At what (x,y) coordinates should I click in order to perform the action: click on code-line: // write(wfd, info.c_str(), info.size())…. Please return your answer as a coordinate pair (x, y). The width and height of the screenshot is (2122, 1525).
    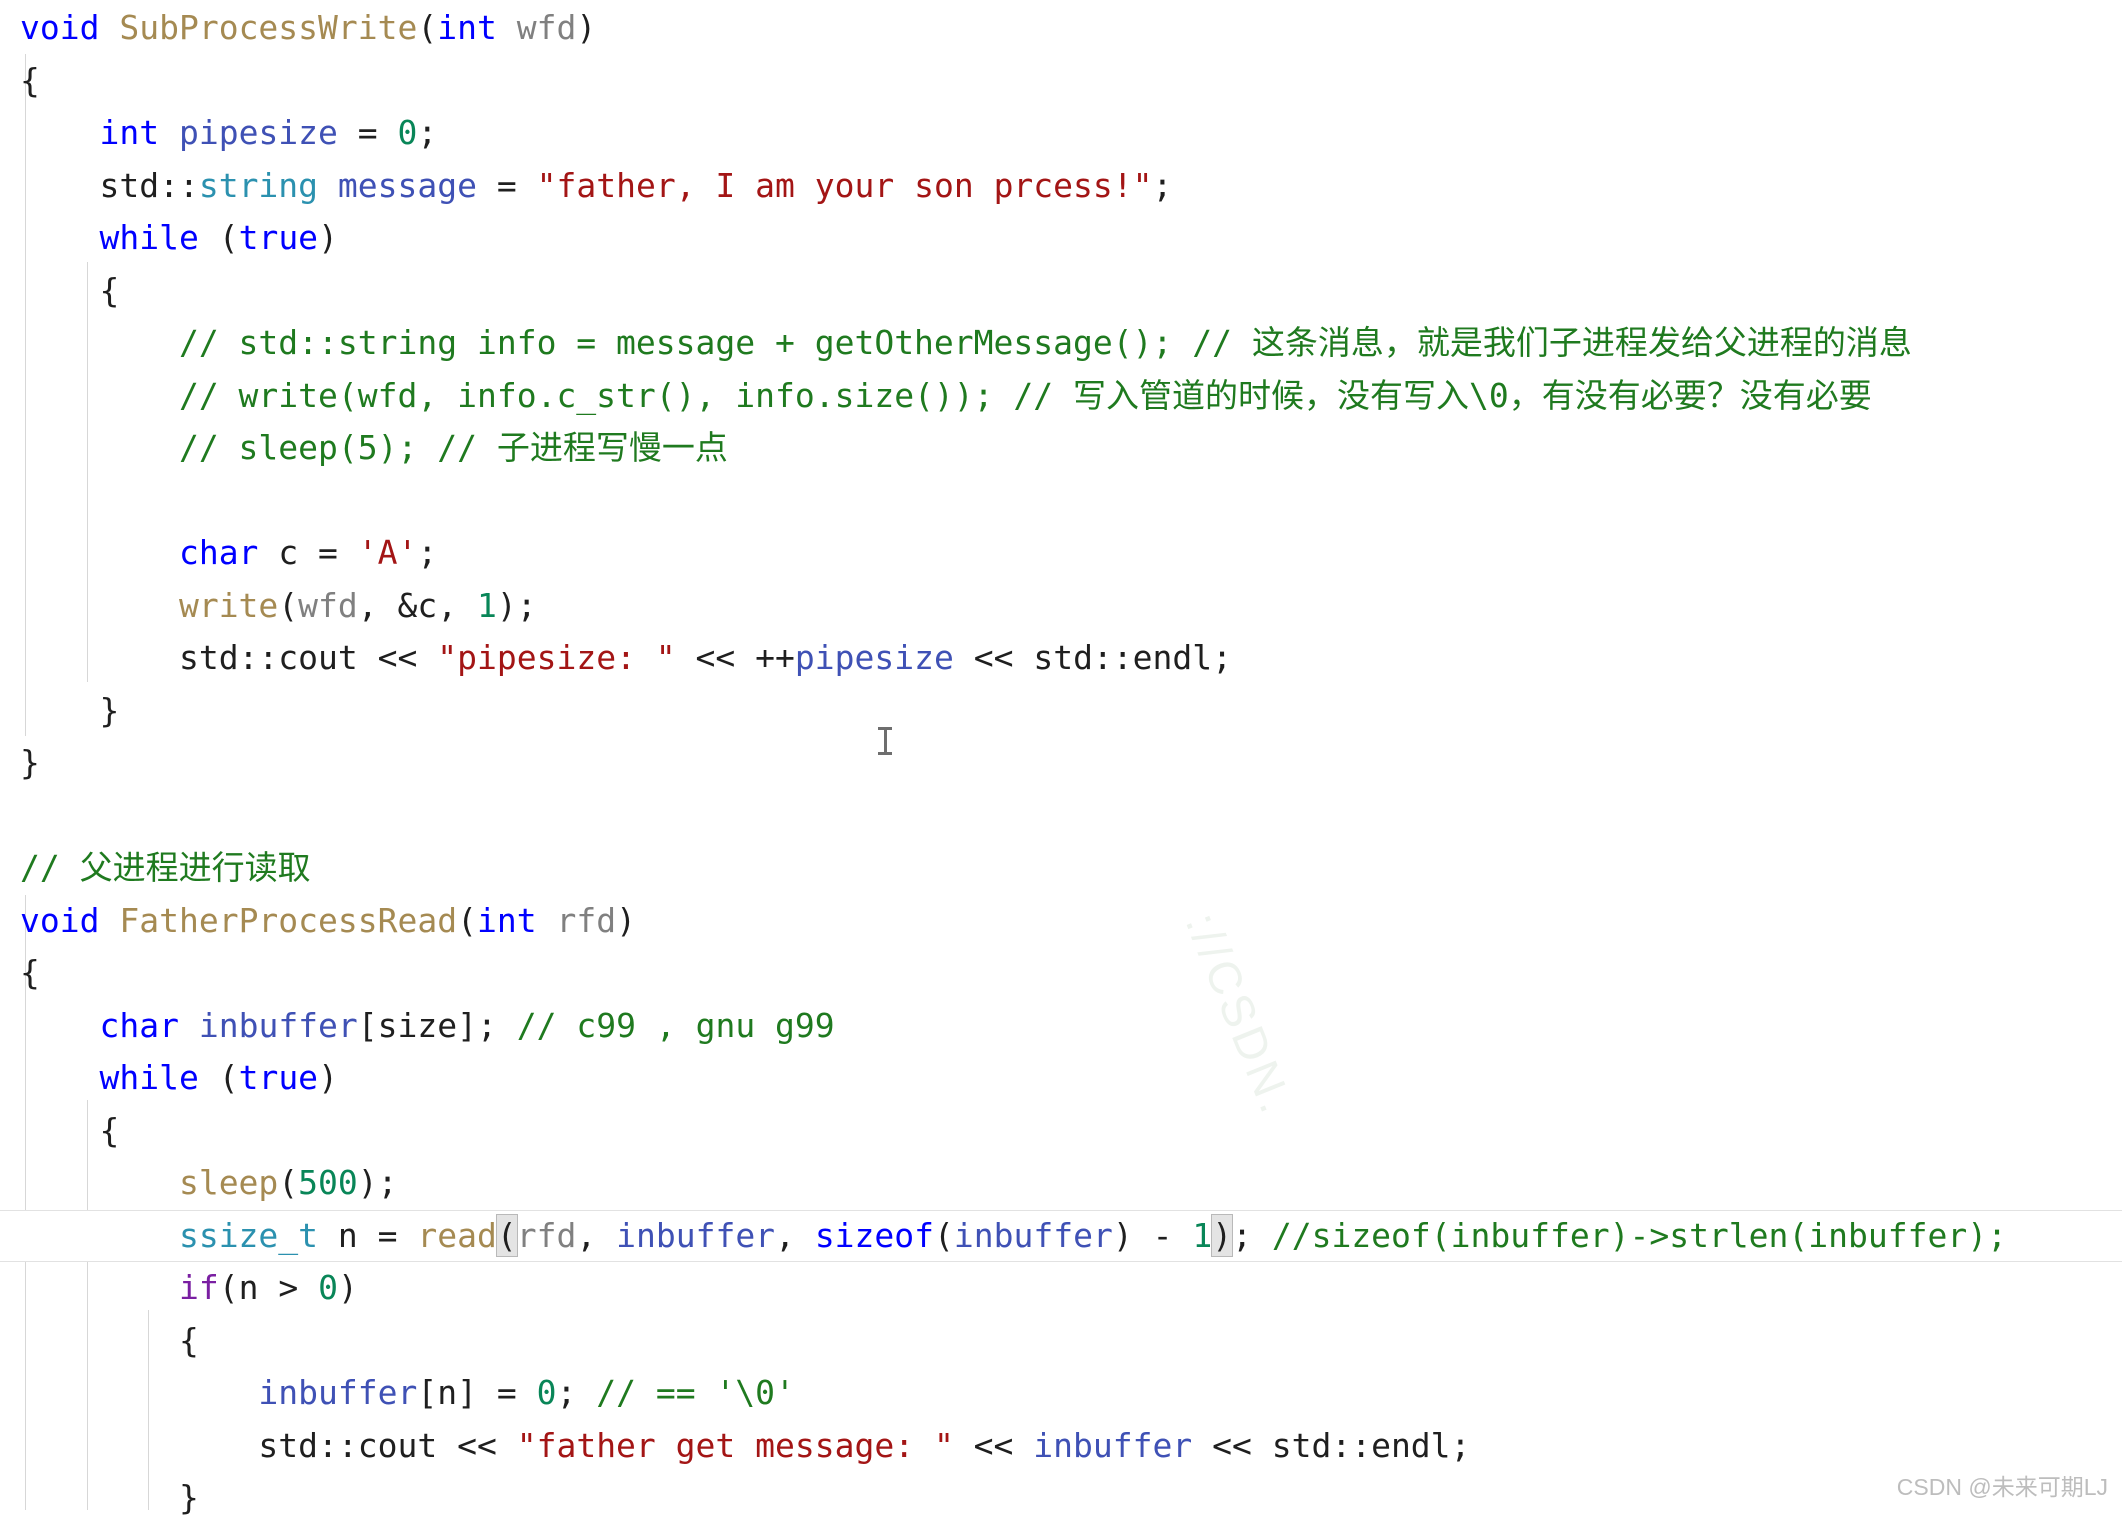
    Looking at the image, I should click on (1061, 396).